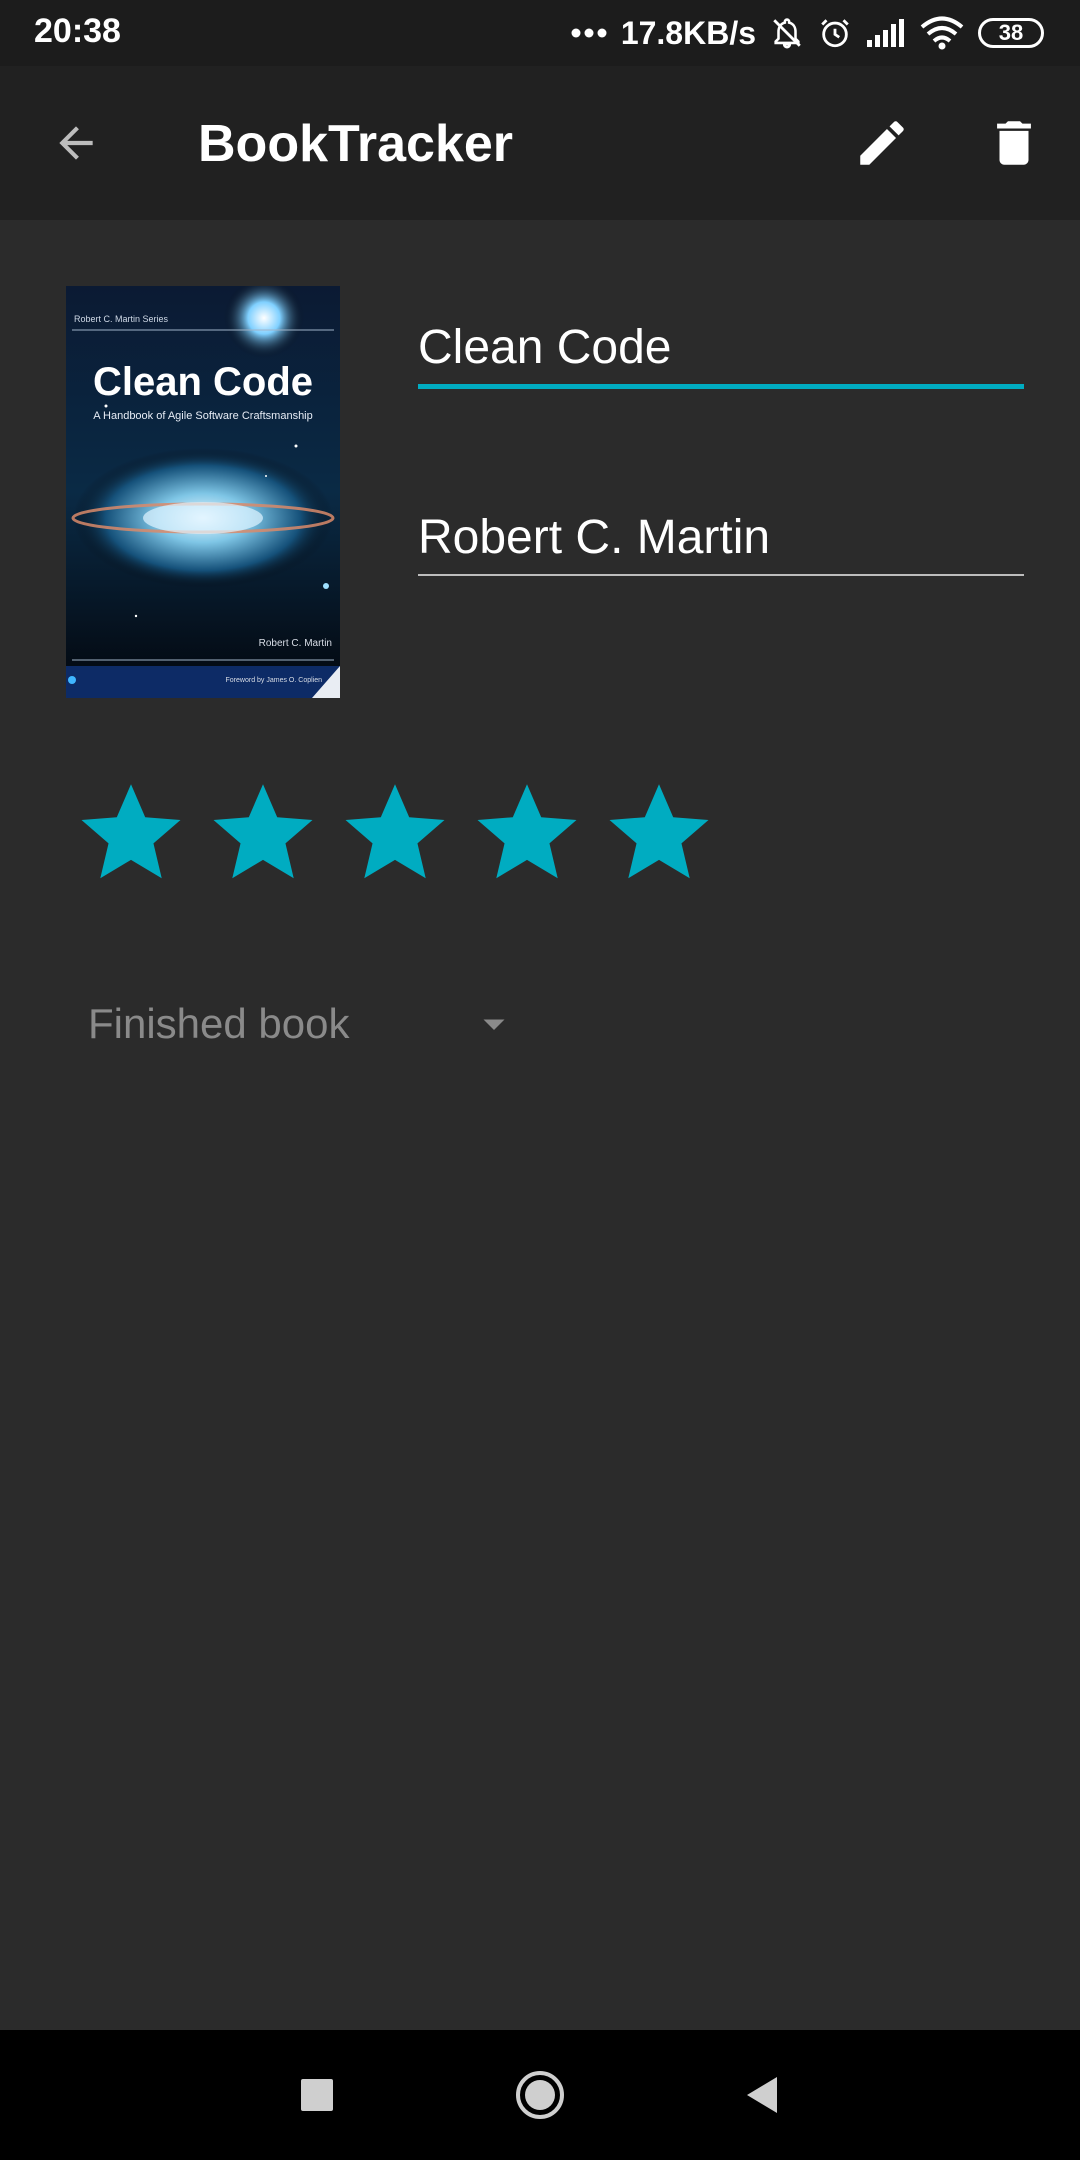  I want to click on dots-icon, so click(589, 33).